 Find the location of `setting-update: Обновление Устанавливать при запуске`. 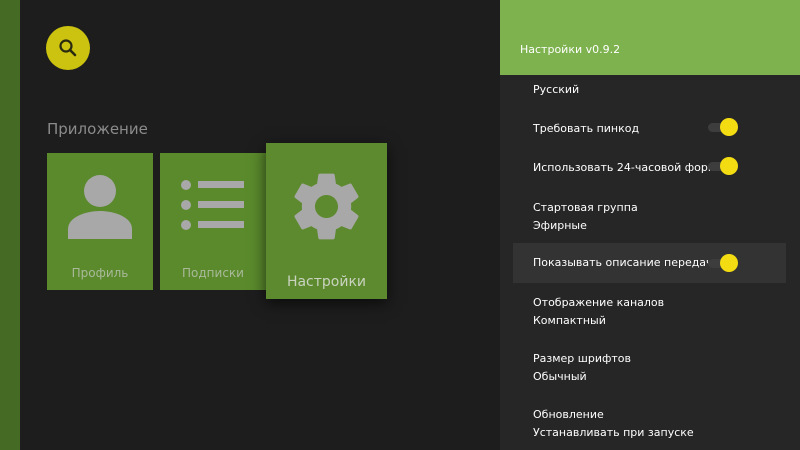

setting-update: Обновление Устанавливать при запуске is located at coordinates (649, 424).